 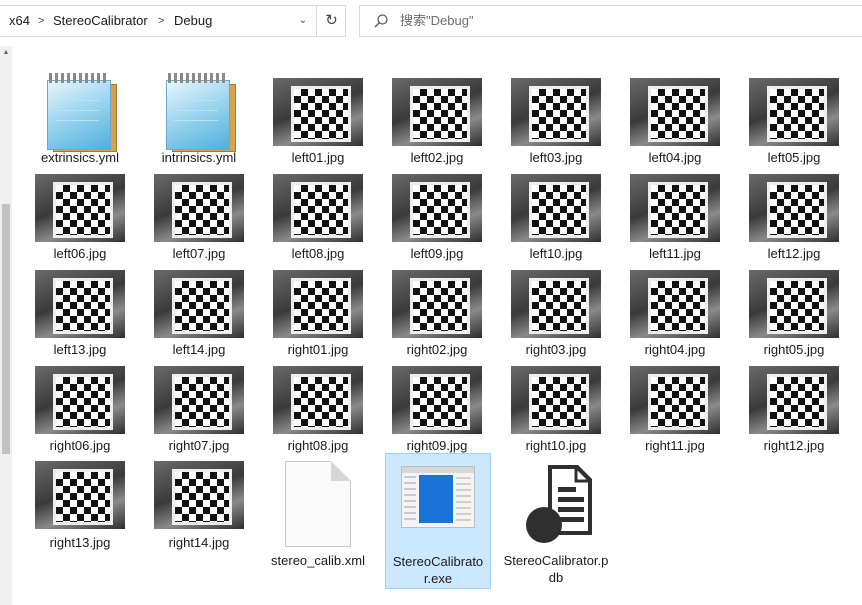 I want to click on file-item: left11.jpg, so click(x=675, y=214).